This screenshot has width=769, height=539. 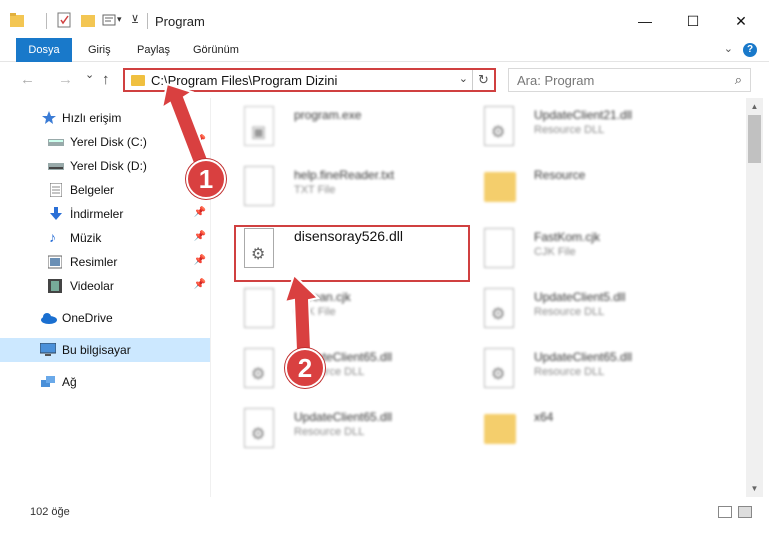 What do you see at coordinates (555, 80) in the screenshot?
I see `search-placeholder: Ara: Program` at bounding box center [555, 80].